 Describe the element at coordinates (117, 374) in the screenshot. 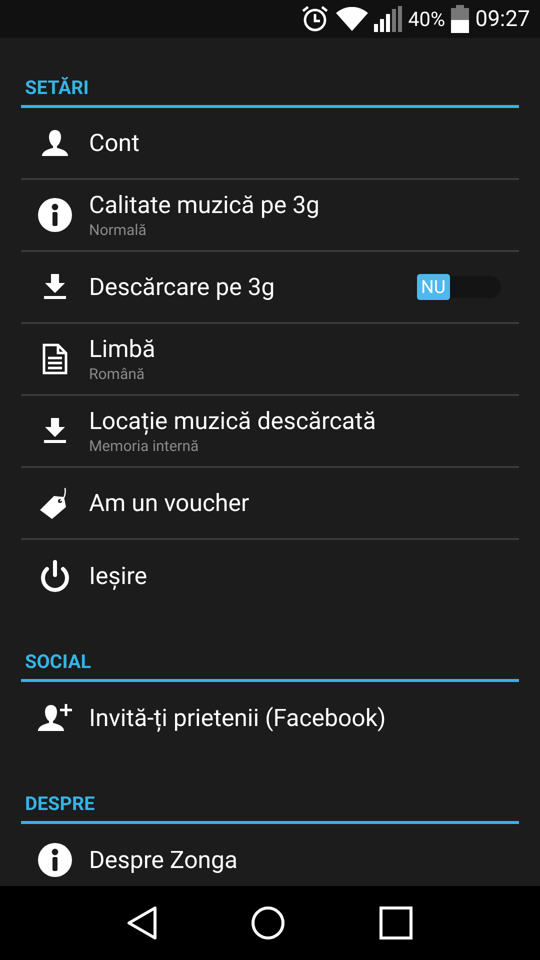

I see `item-value: Română` at that location.